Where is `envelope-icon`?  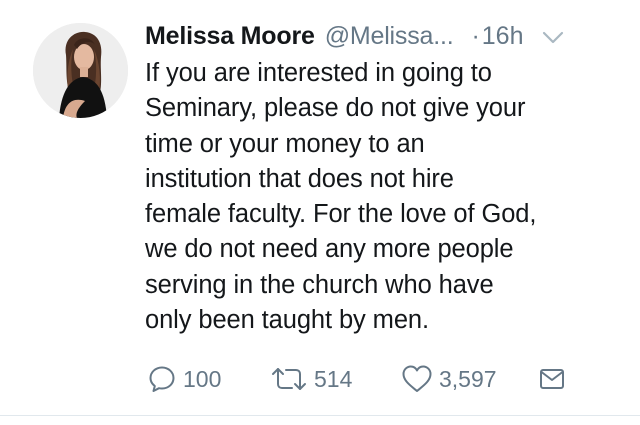
envelope-icon is located at coordinates (552, 379).